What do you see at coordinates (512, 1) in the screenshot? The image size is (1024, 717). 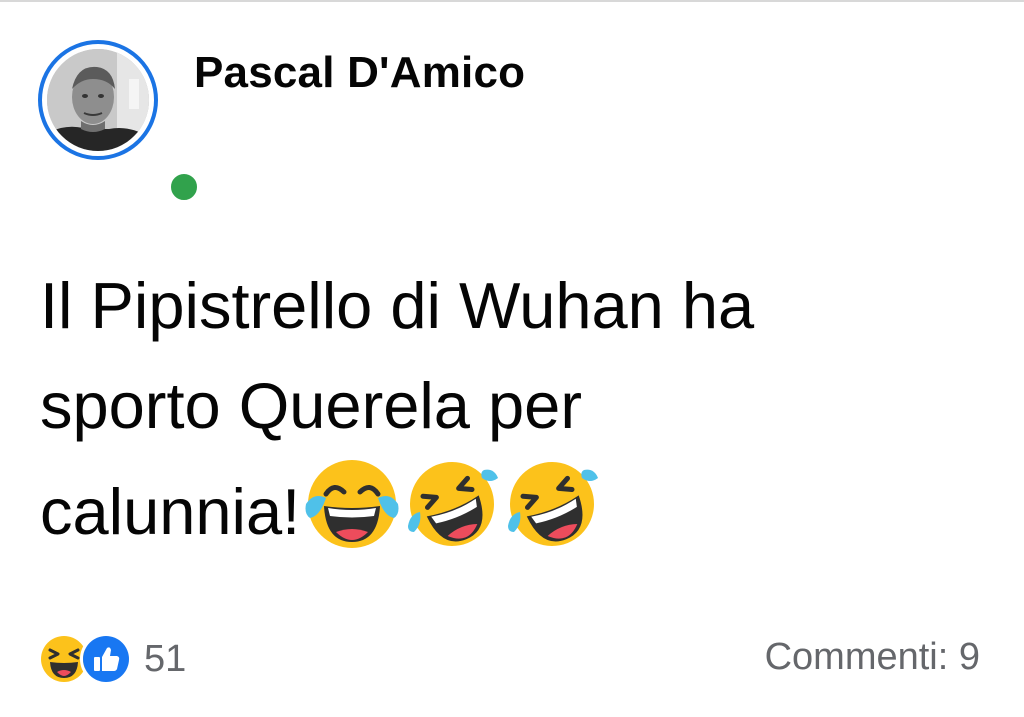 I see `top-divider` at bounding box center [512, 1].